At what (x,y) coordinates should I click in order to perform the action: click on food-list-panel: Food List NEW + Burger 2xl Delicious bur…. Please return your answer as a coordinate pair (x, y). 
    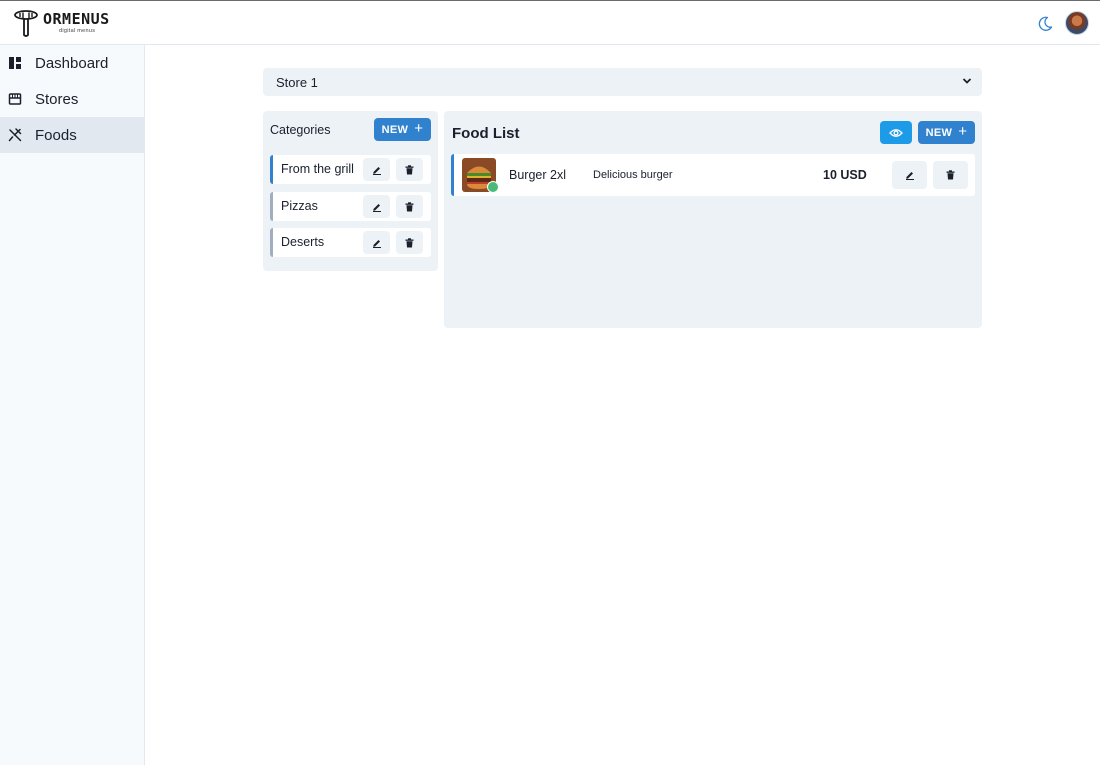
    Looking at the image, I should click on (713, 219).